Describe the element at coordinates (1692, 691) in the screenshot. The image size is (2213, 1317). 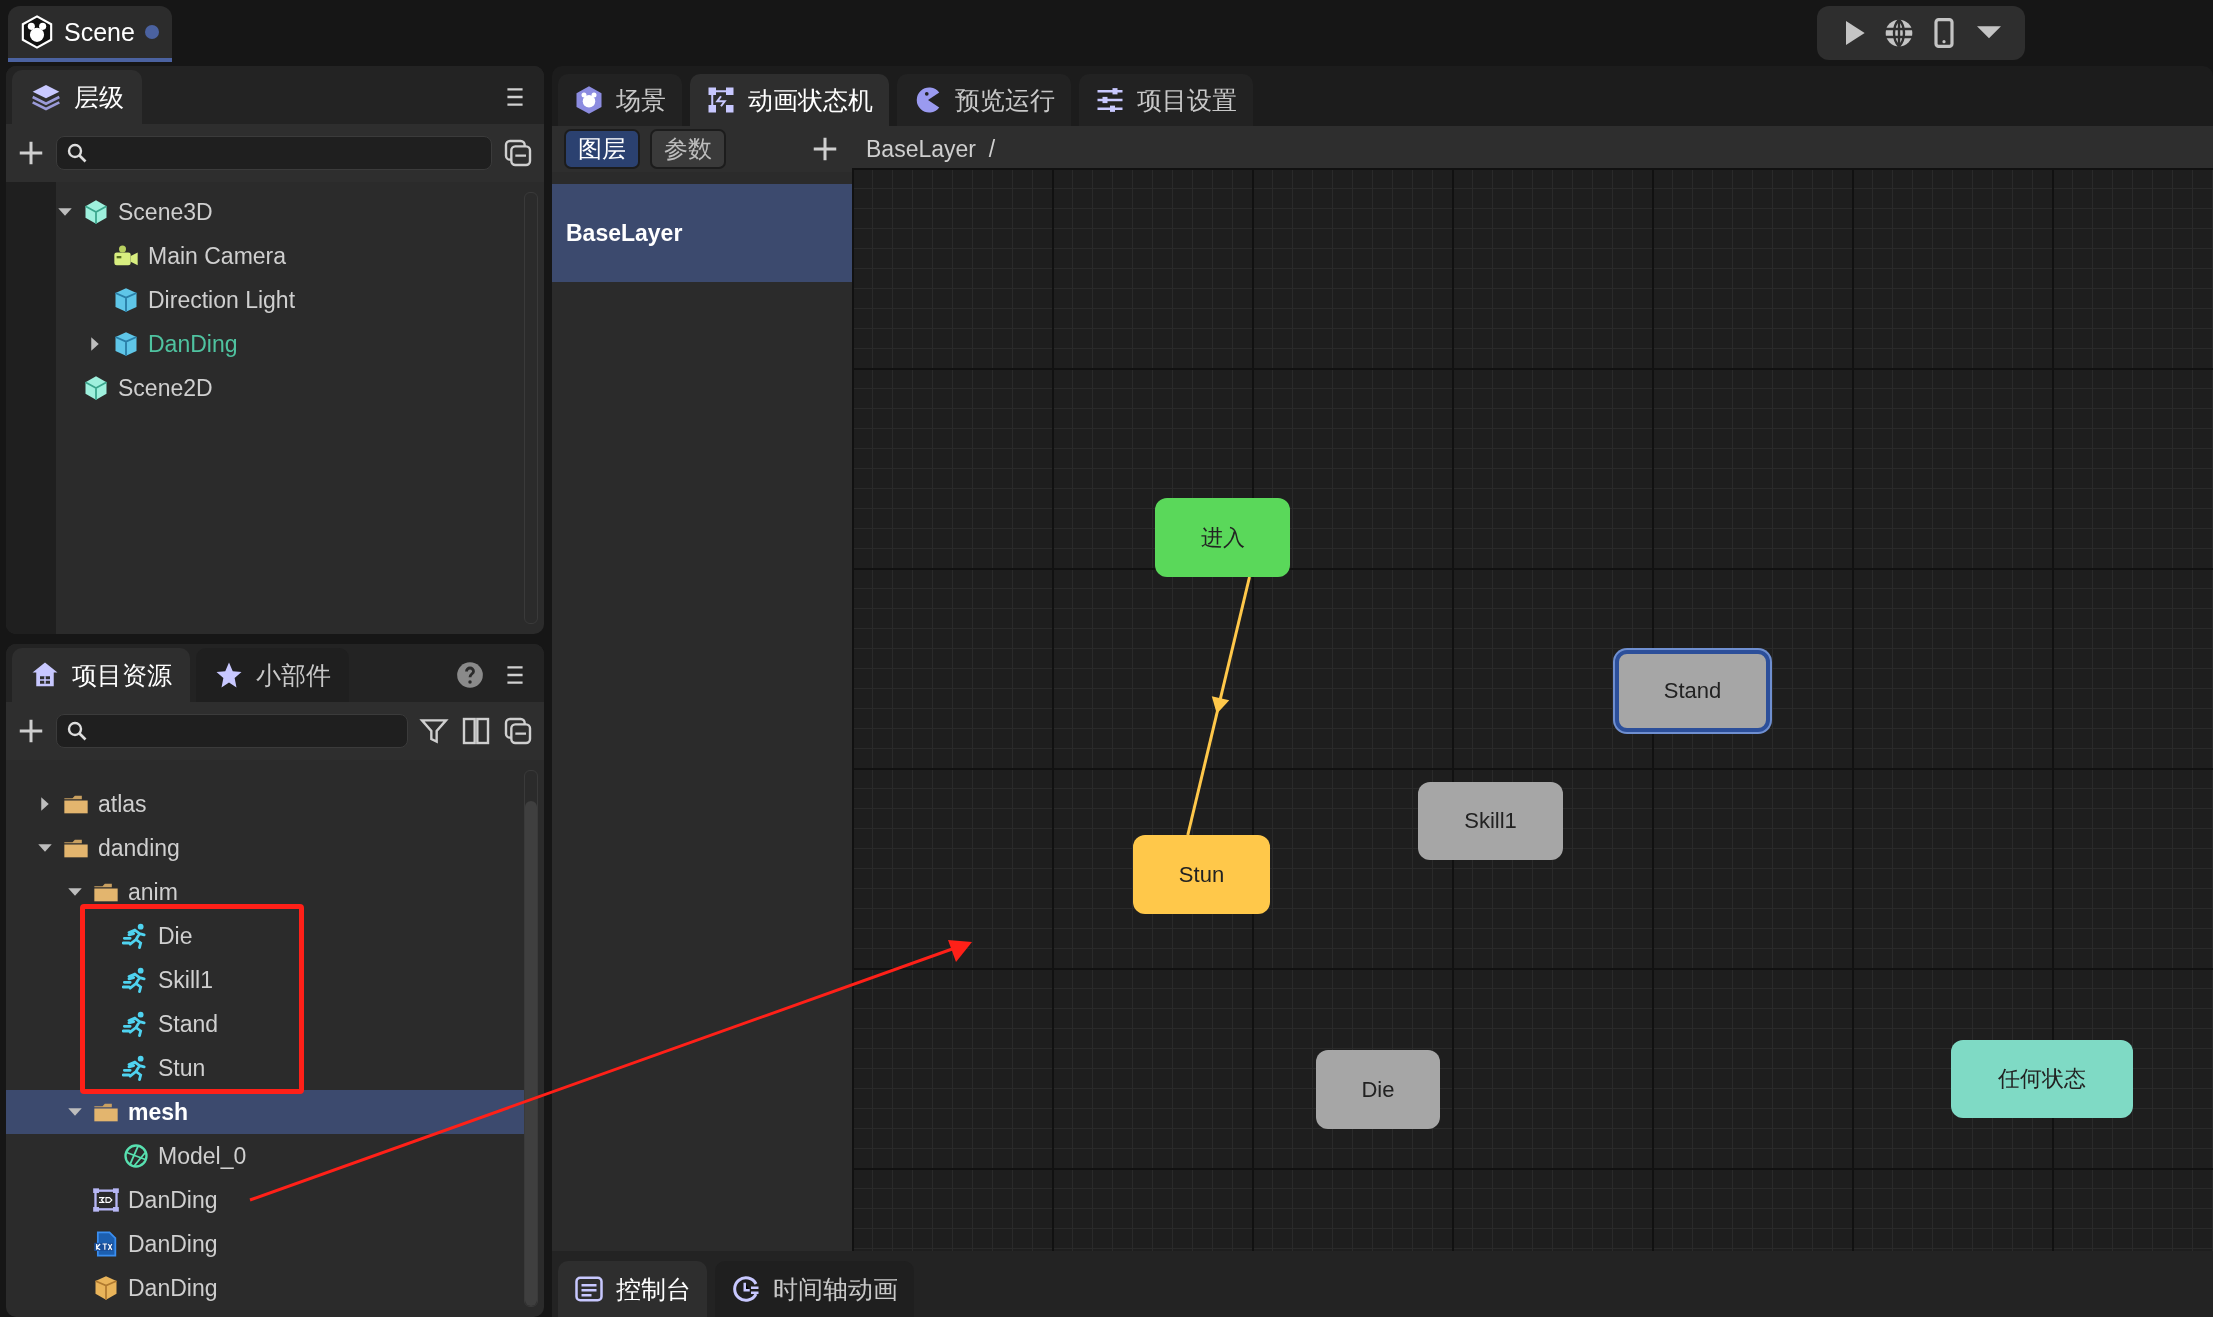
I see `state-node: Stand` at that location.